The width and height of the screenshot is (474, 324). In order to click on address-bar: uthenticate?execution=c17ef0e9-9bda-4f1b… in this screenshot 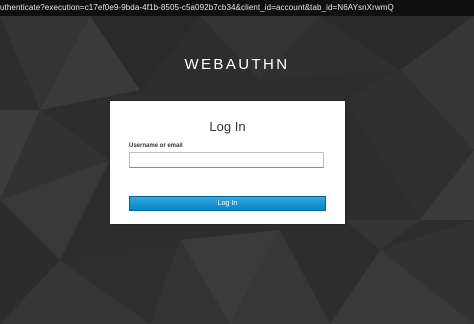, I will do `click(237, 8)`.